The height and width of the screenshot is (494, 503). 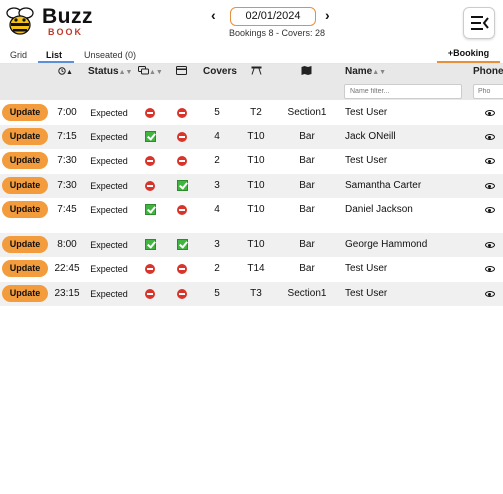 I want to click on area-header, so click(x=306, y=72).